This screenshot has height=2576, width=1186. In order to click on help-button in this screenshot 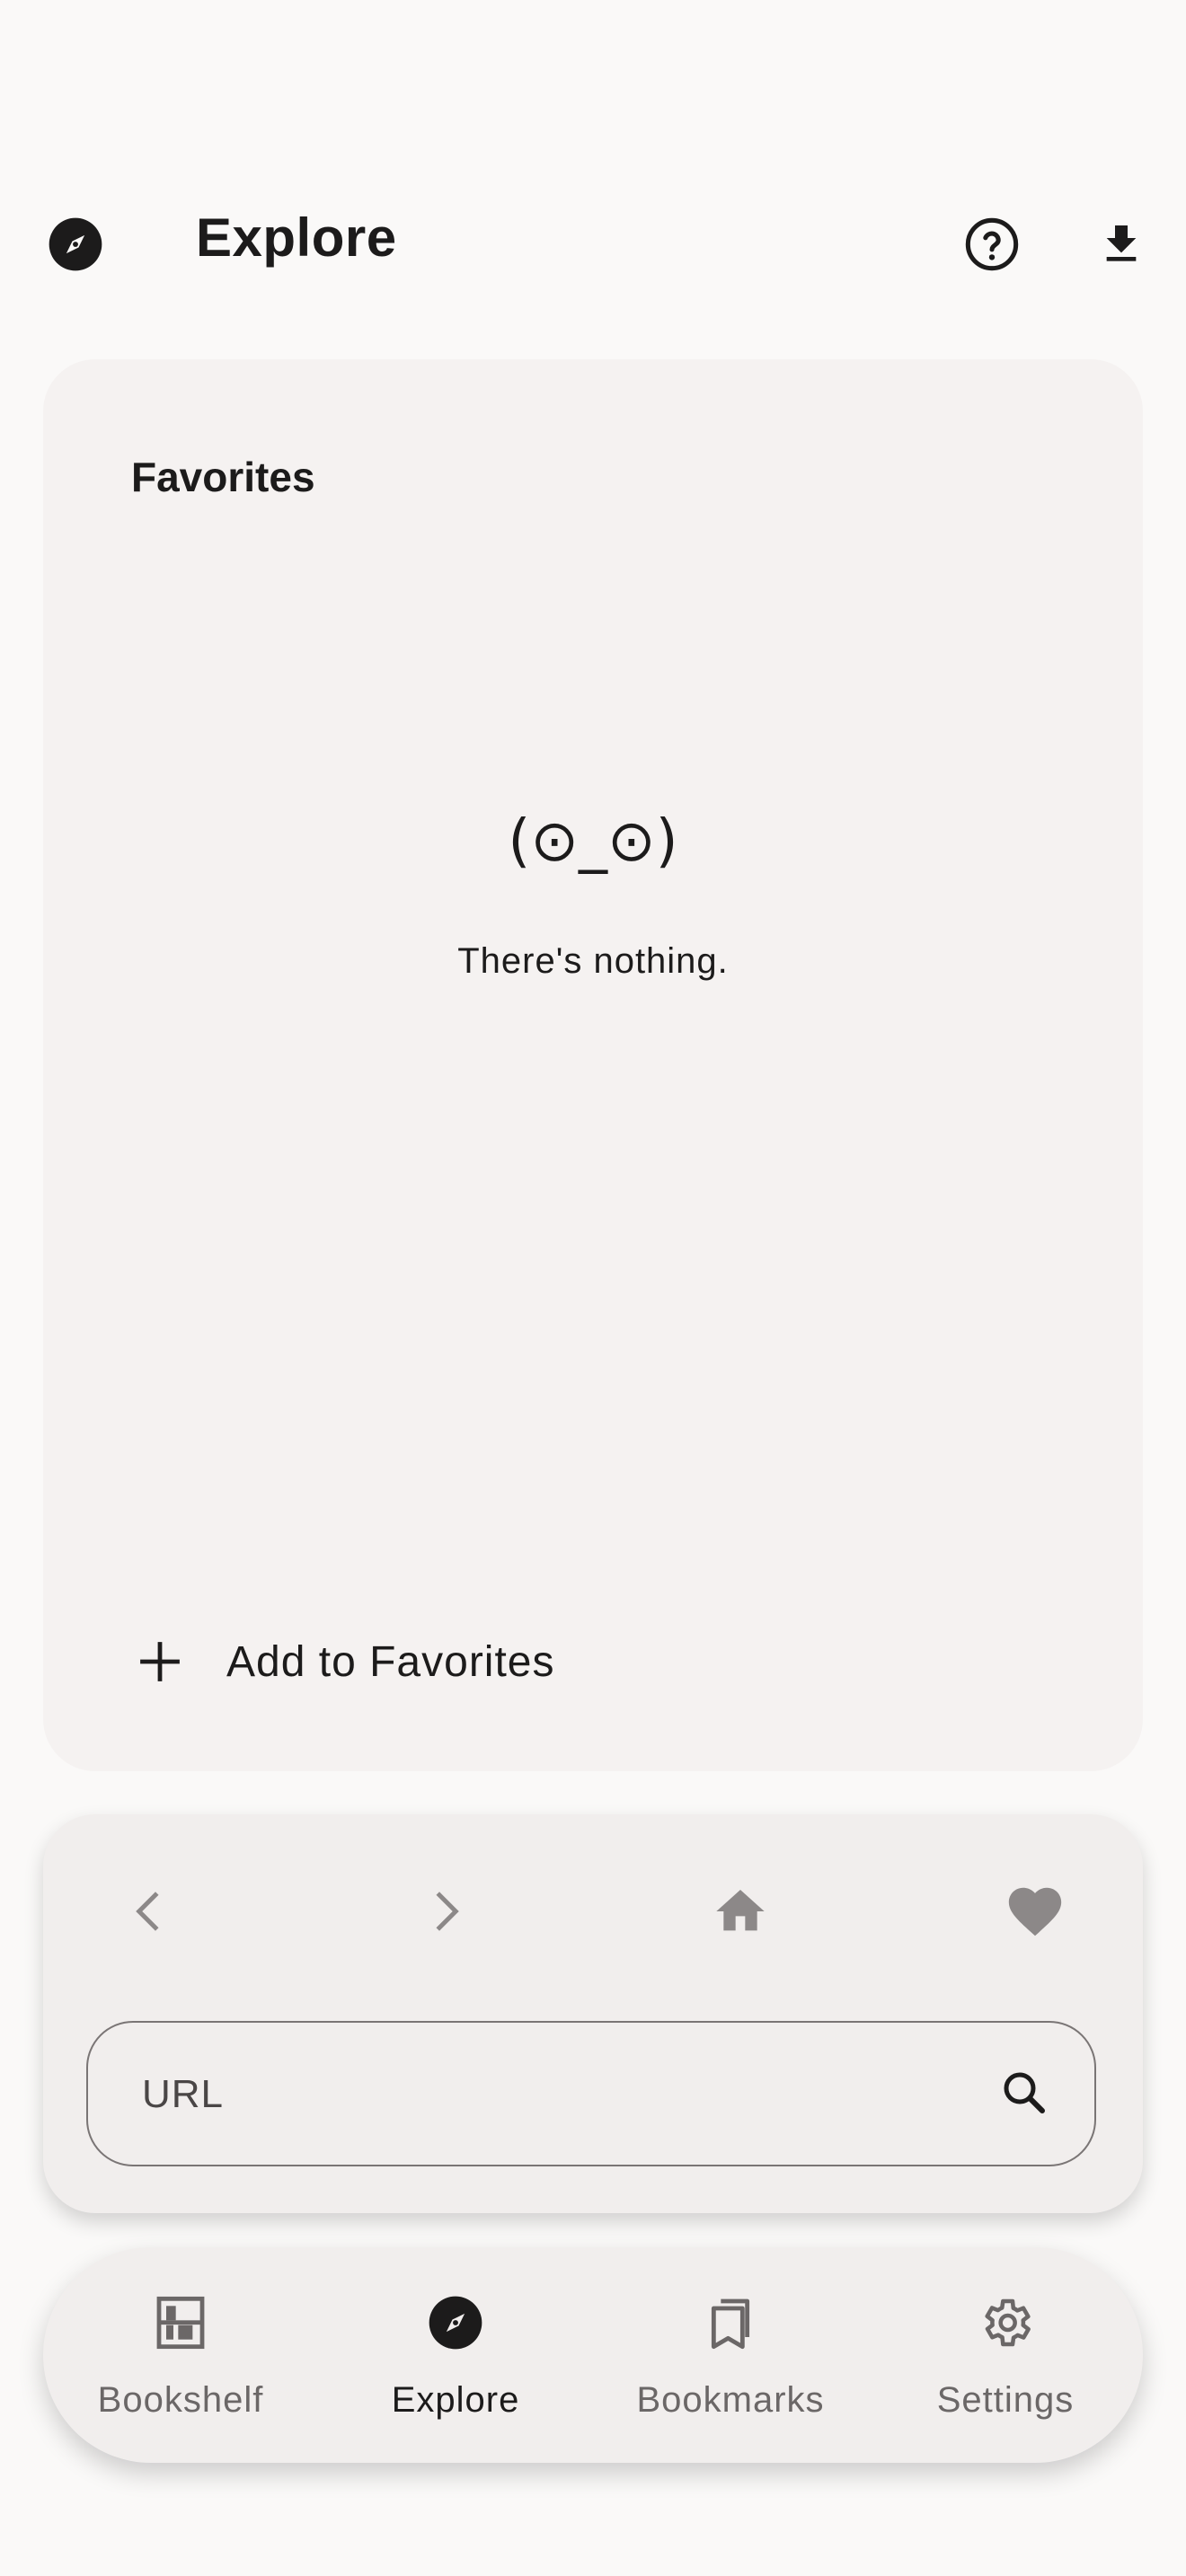, I will do `click(991, 247)`.